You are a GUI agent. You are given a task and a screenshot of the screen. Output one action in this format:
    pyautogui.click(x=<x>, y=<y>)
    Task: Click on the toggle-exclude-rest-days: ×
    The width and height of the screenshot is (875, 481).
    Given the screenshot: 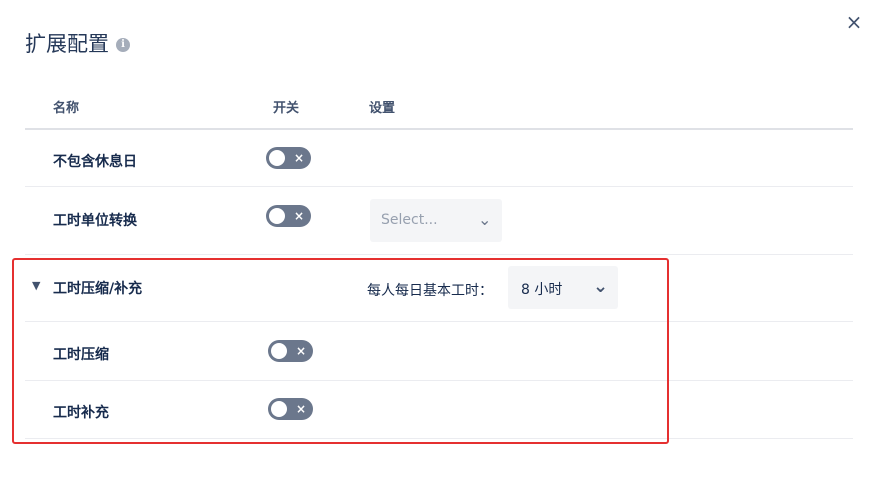 What is the action you would take?
    pyautogui.click(x=288, y=158)
    